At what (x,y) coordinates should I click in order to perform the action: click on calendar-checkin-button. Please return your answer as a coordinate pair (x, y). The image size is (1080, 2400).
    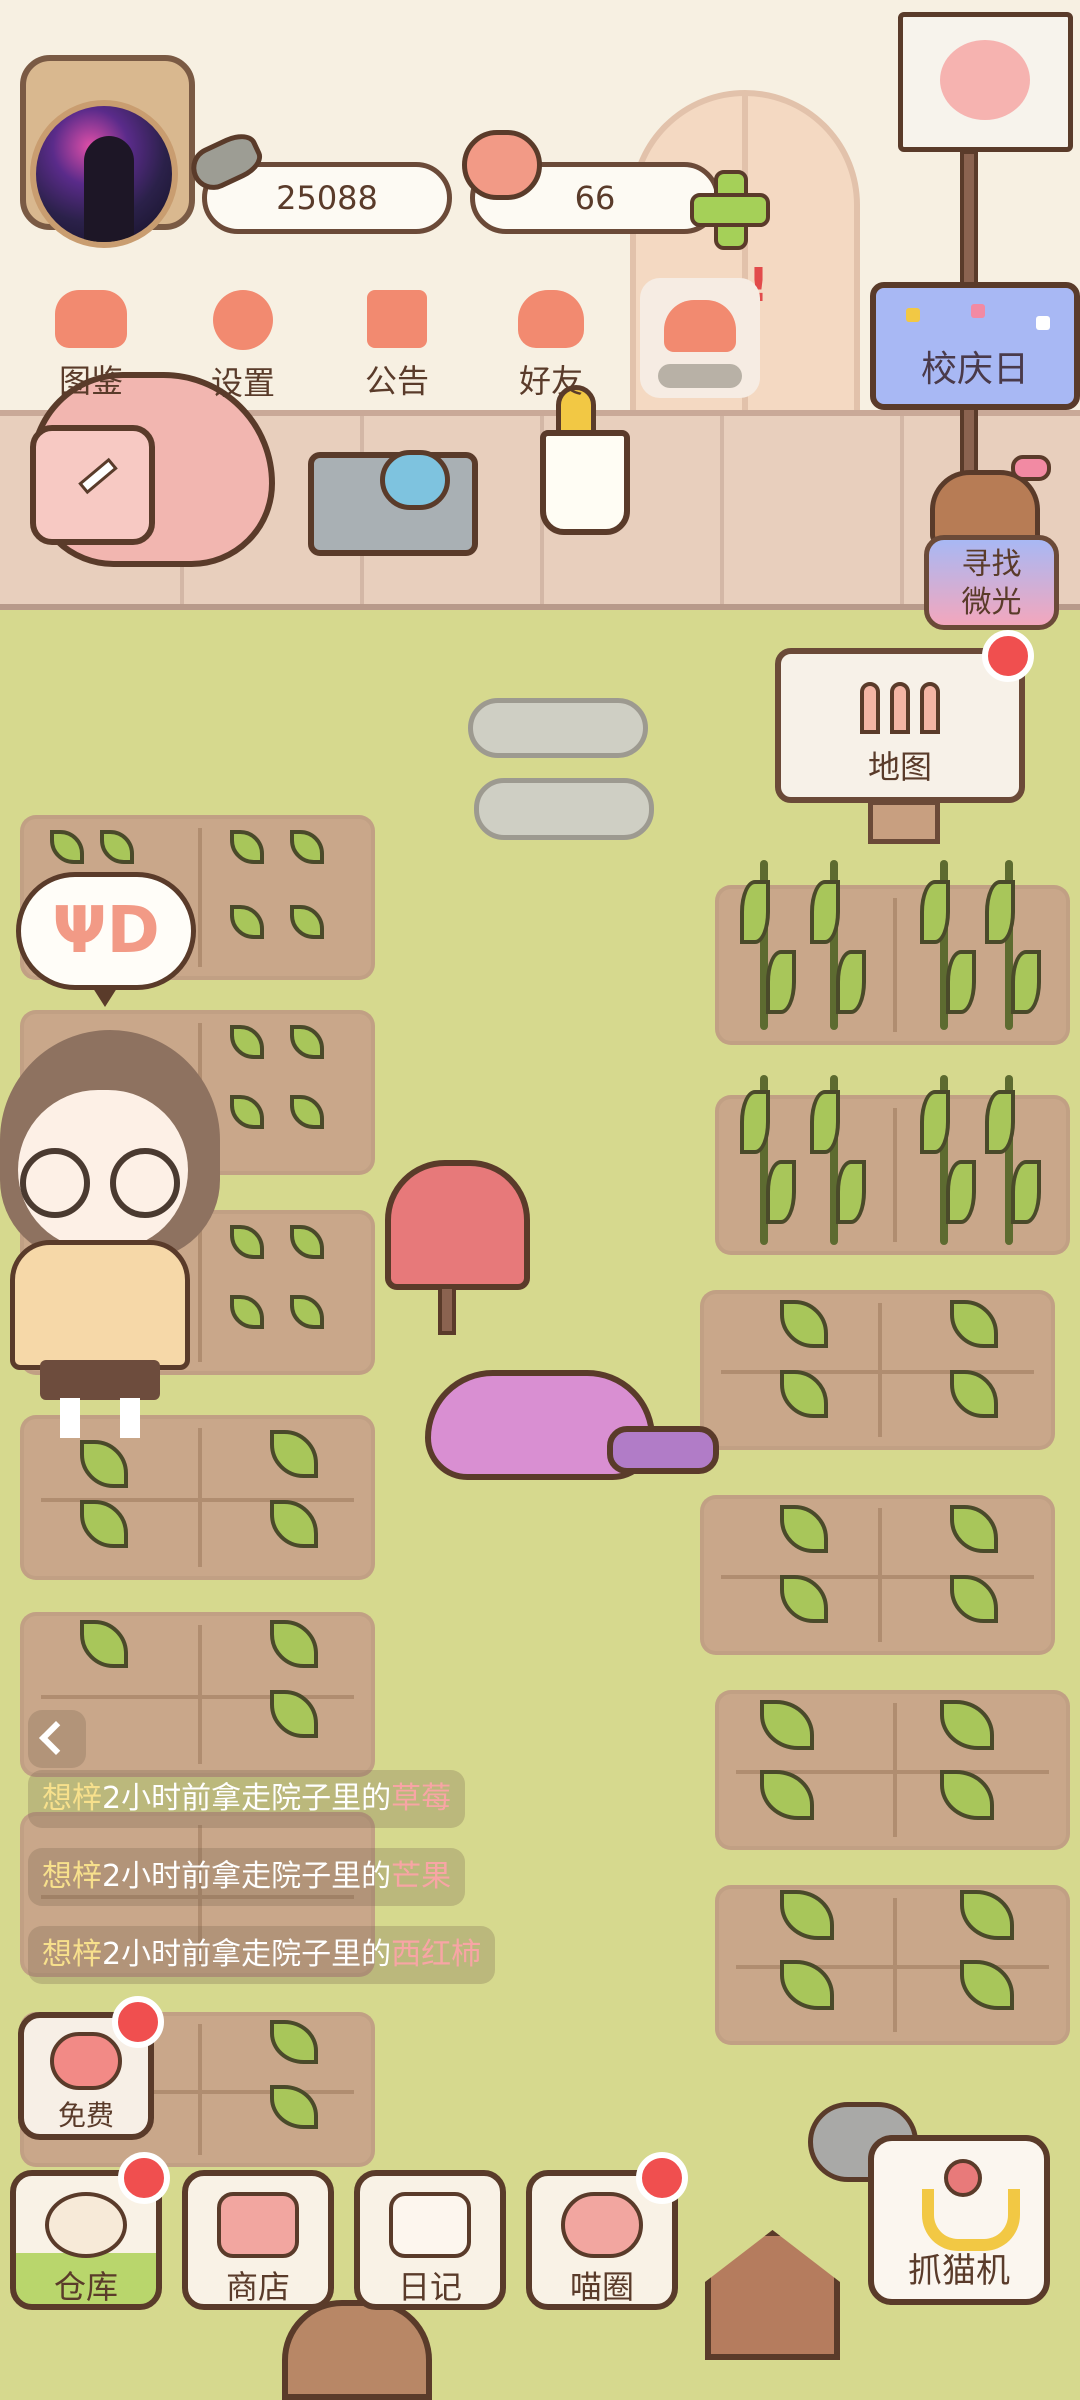
    Looking at the image, I should click on (92, 485).